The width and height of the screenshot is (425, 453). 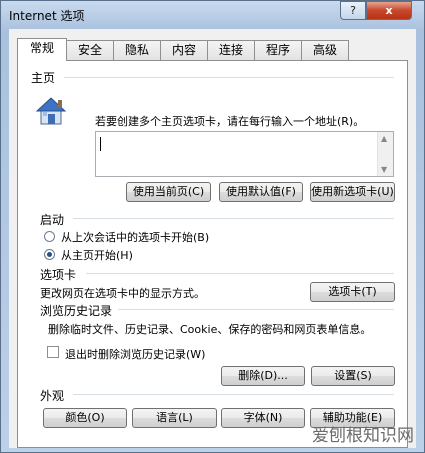 What do you see at coordinates (42, 49) in the screenshot?
I see `tab-general: 常规` at bounding box center [42, 49].